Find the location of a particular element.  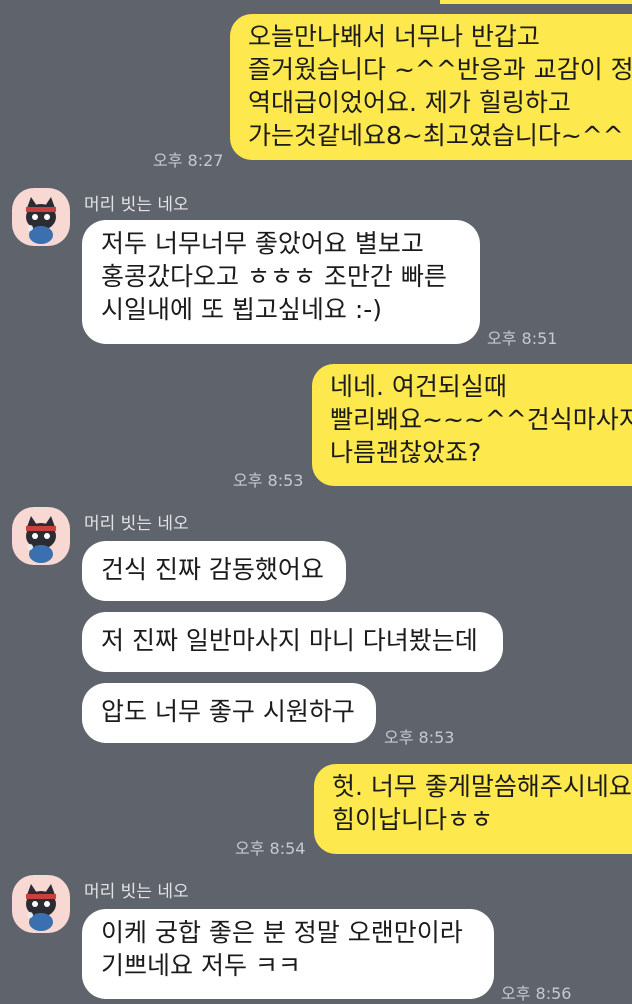

previous-message-bubble-edge is located at coordinates (536, 2).